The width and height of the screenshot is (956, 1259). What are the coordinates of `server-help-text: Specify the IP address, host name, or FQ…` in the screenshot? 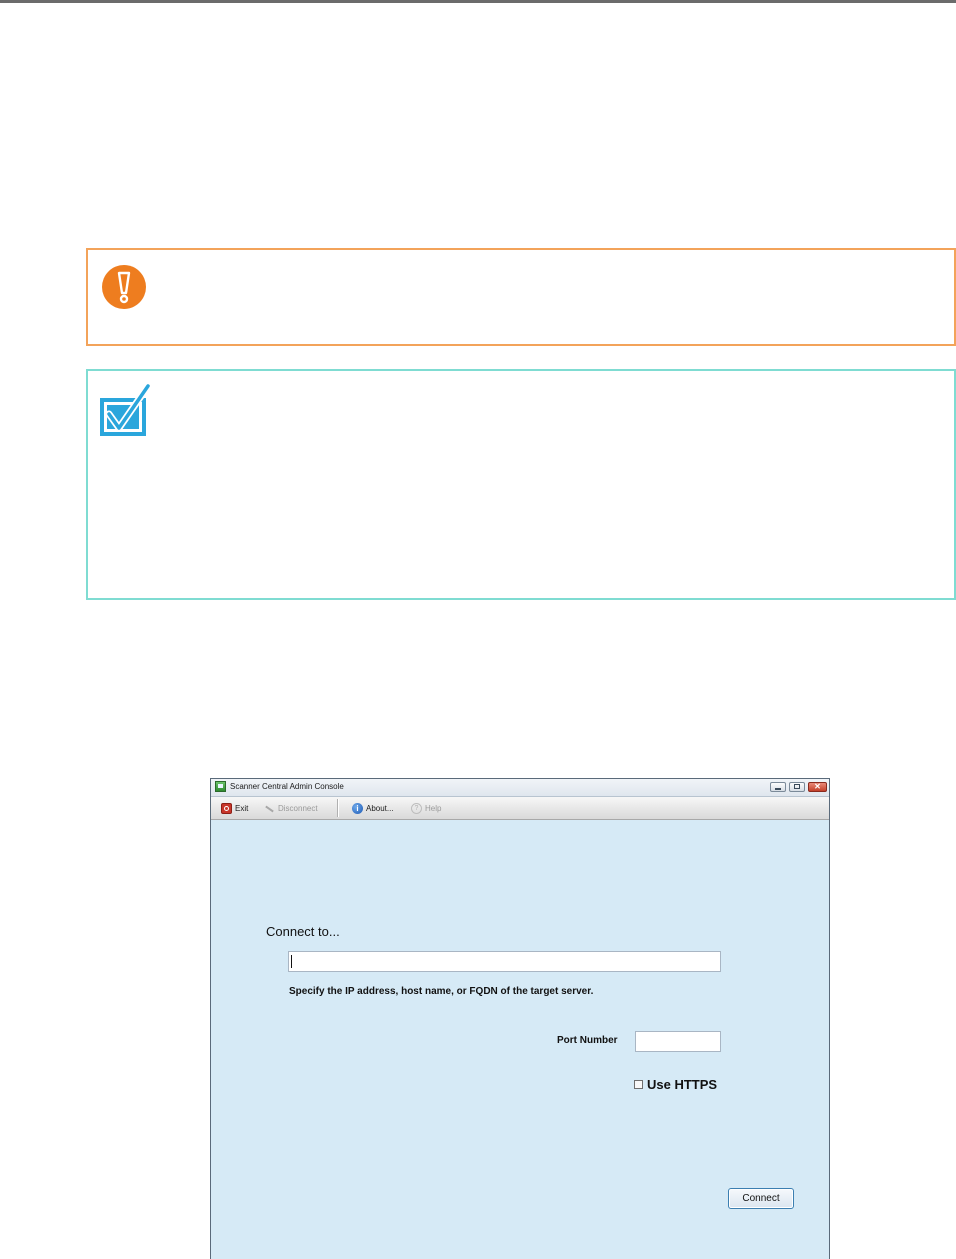 It's located at (441, 991).